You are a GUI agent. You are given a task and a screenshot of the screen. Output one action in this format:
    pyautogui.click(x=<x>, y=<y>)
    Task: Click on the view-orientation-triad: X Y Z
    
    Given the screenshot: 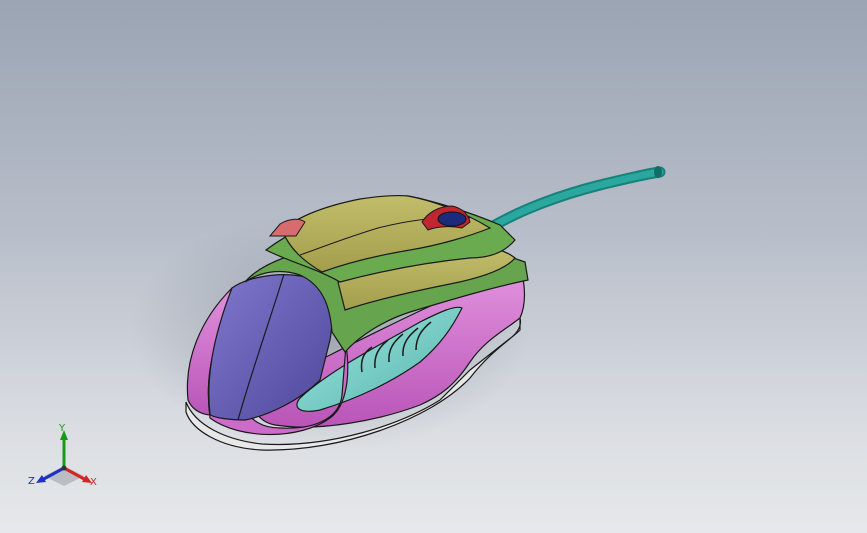 What is the action you would take?
    pyautogui.click(x=65, y=458)
    